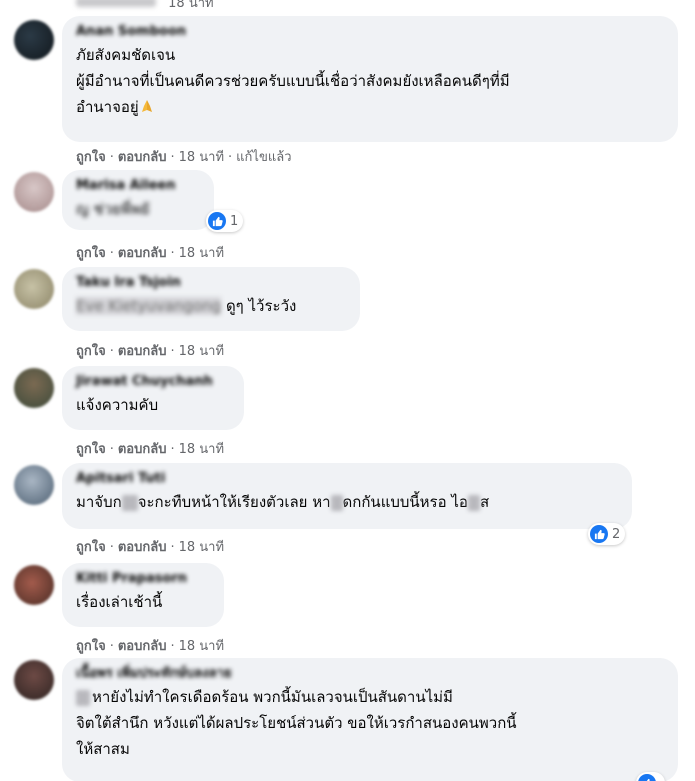 The height and width of the screenshot is (781, 695). What do you see at coordinates (143, 579) in the screenshot?
I see `comment-author: Kitti Prapasorn` at bounding box center [143, 579].